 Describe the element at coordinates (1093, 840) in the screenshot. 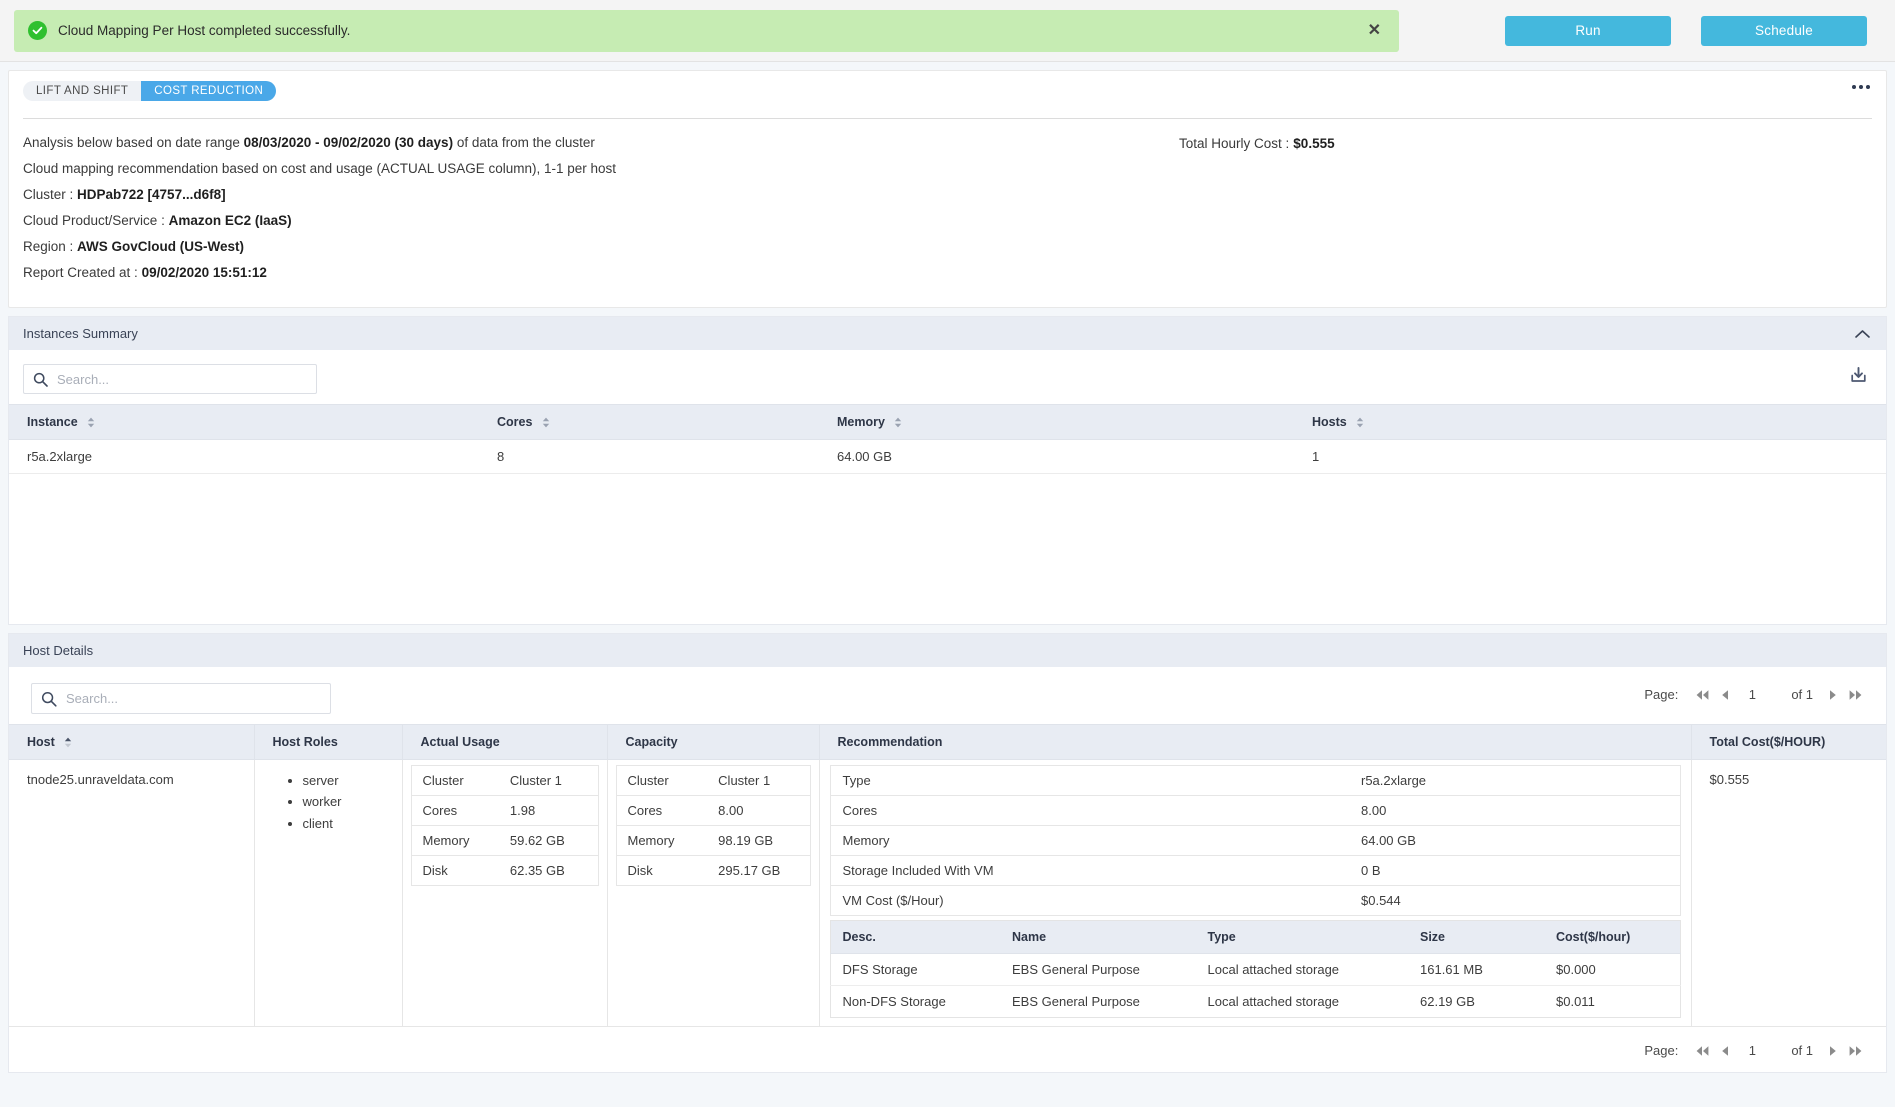

I see `key-memory: Memory` at that location.